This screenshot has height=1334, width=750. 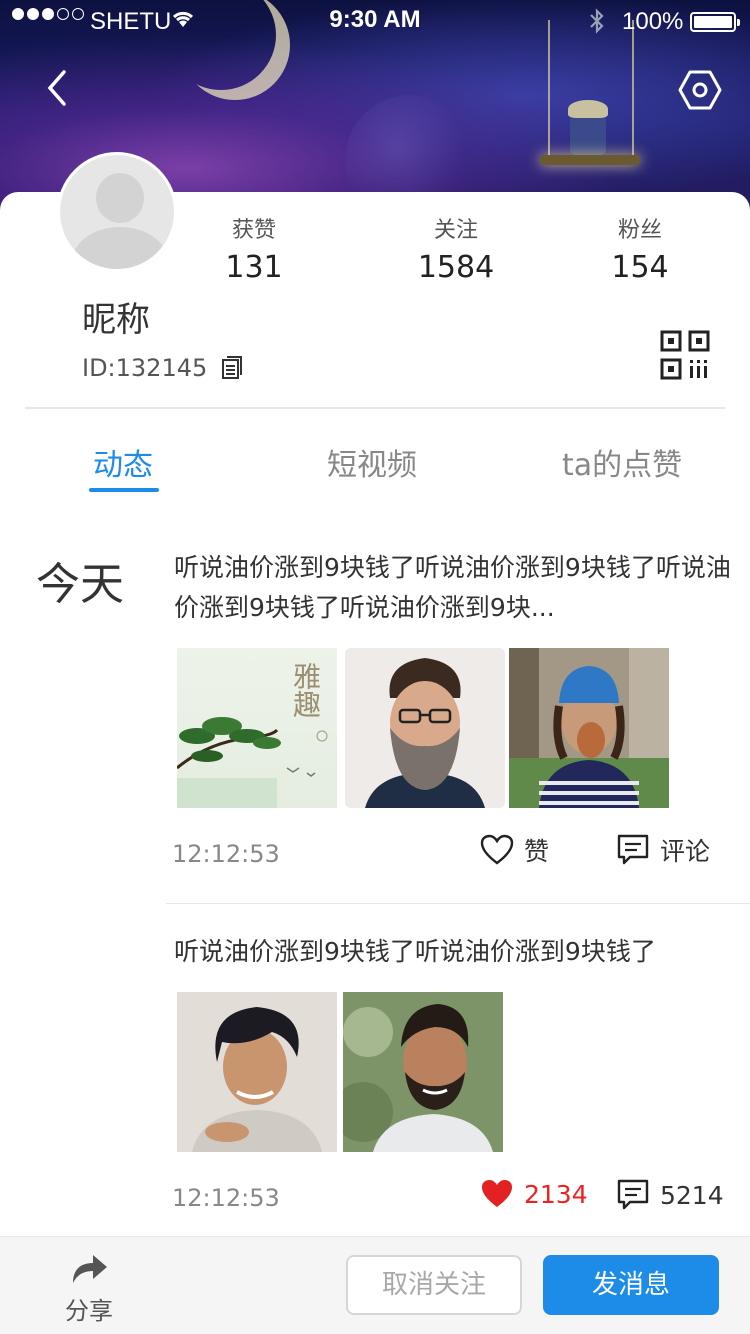 I want to click on comment-button: 评论, so click(x=663, y=850).